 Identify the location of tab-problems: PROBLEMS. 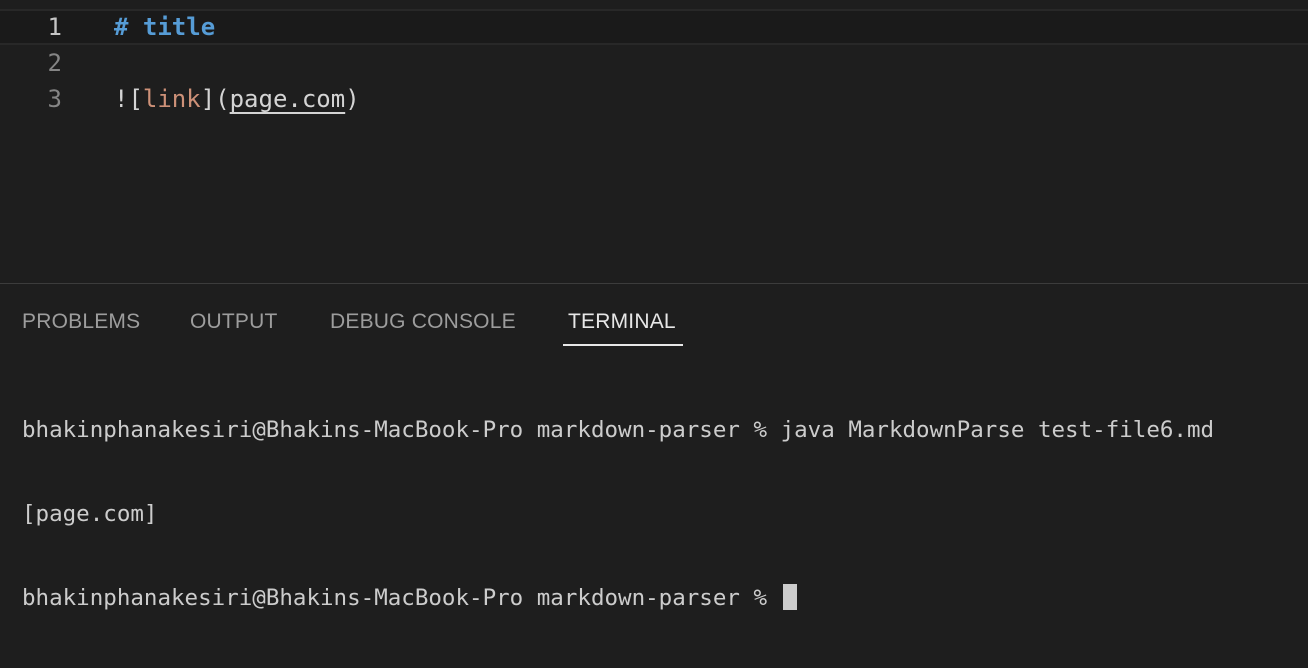
(81, 322).